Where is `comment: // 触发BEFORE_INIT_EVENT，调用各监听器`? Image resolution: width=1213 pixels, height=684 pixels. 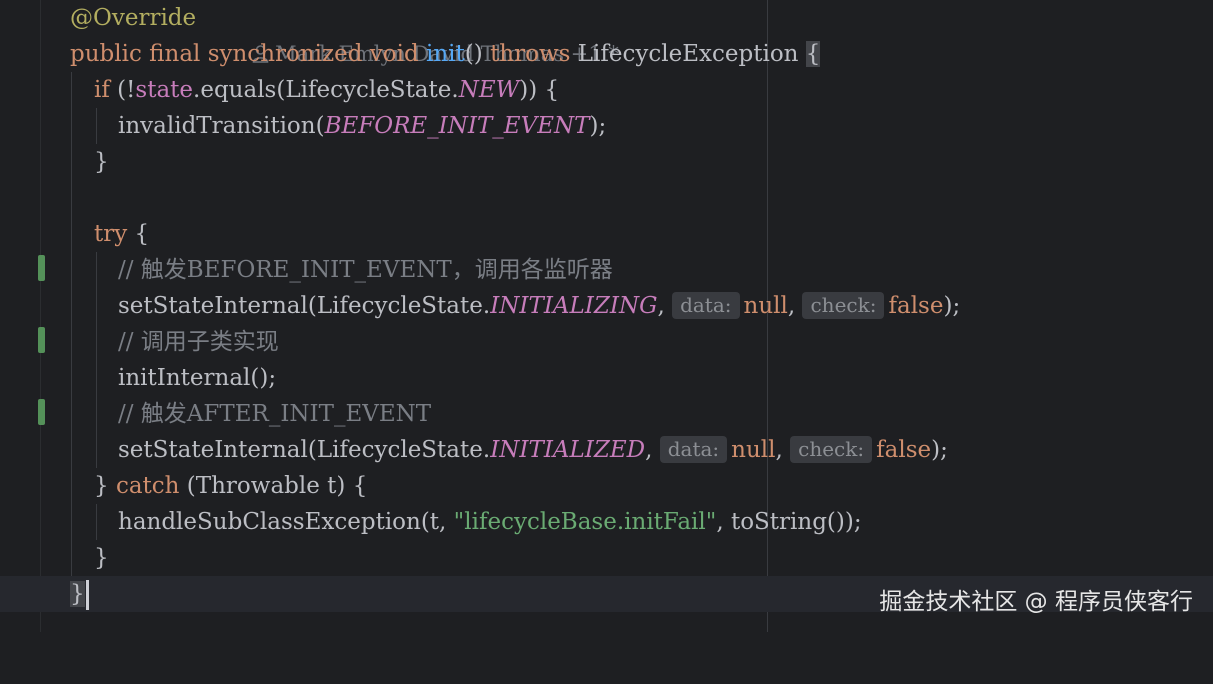
comment: // 触发BEFORE_INIT_EVENT，调用各监听器 is located at coordinates (365, 270).